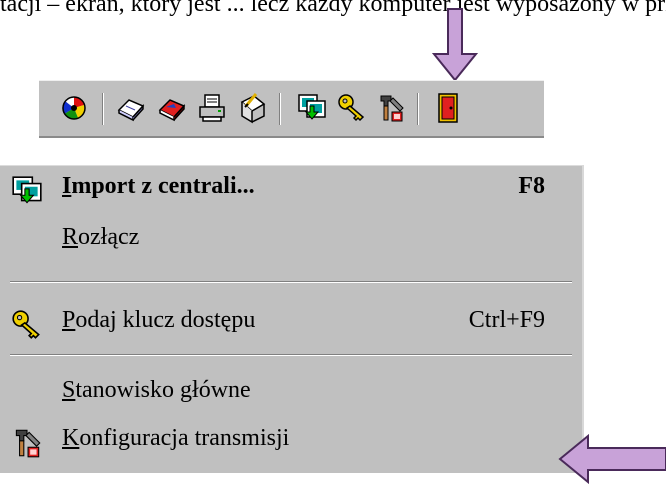  I want to click on menu-item-label: Stanowisko główne, so click(156, 390).